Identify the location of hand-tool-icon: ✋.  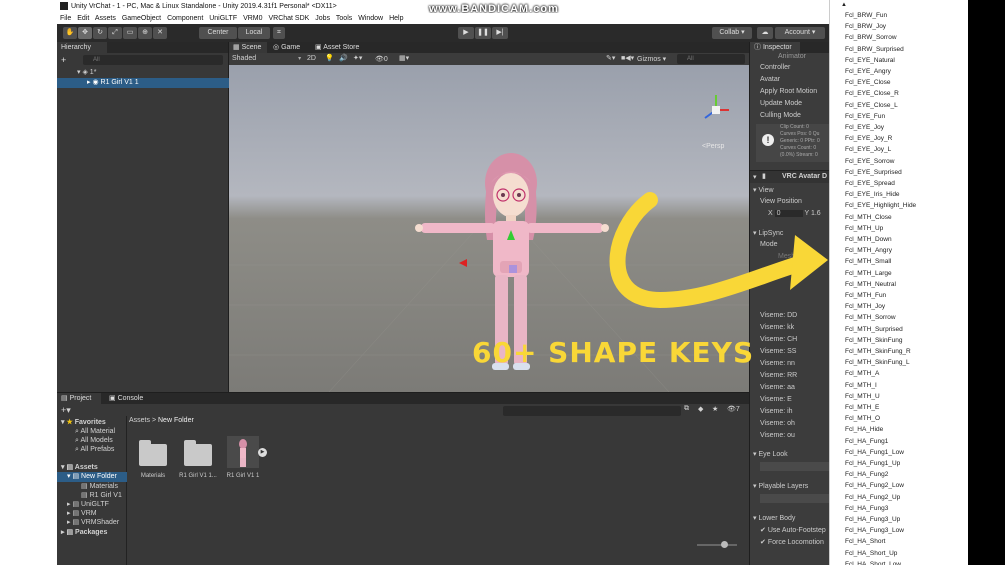
(70, 33).